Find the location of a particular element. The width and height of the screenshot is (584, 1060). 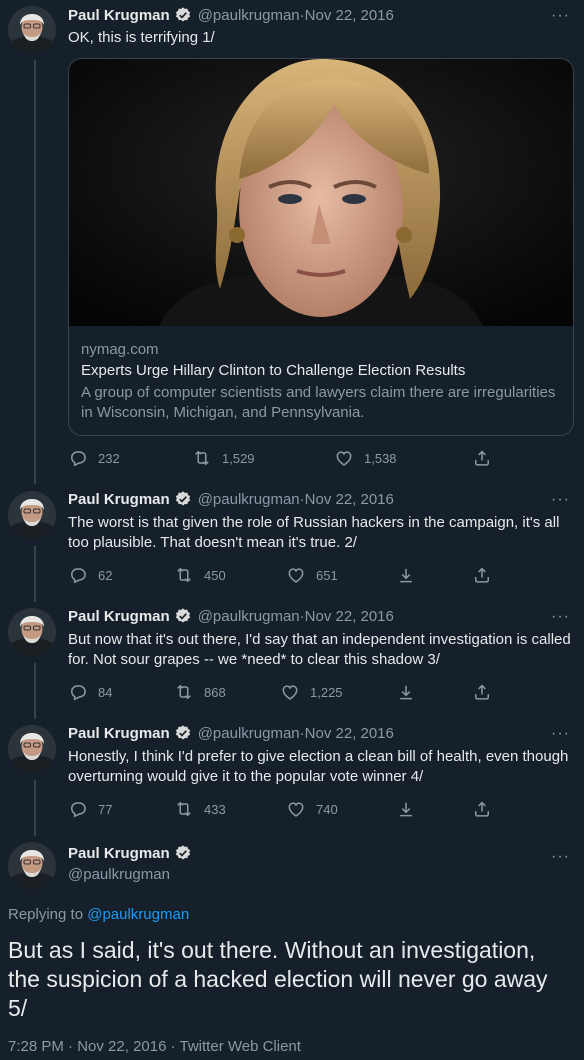

like-button: 651 is located at coordinates (312, 575).